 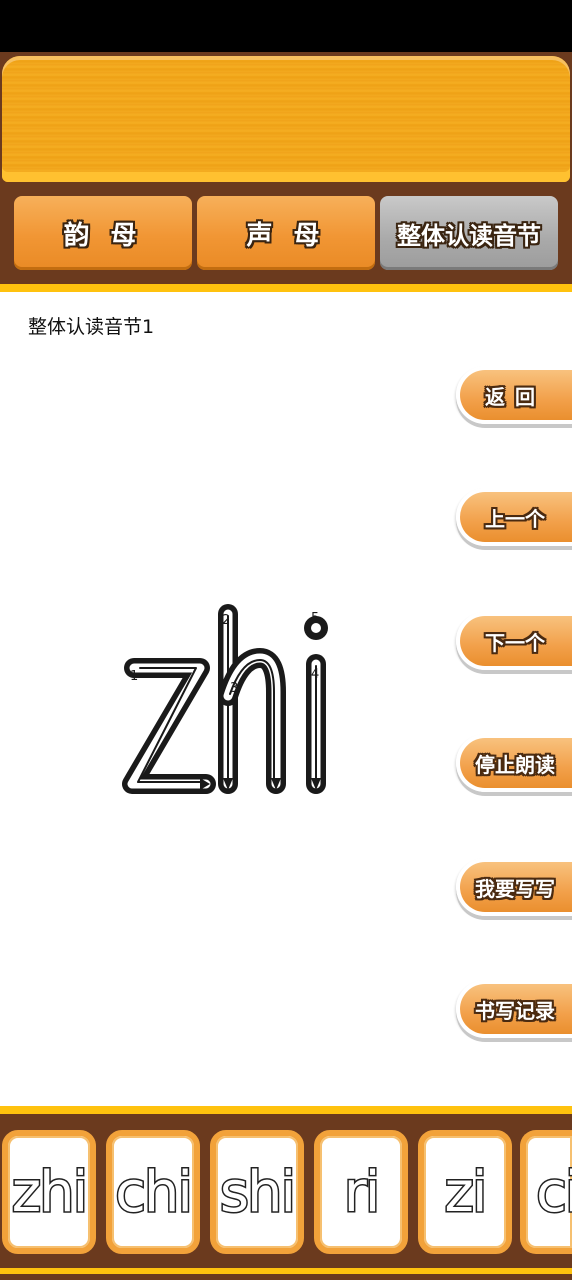 I want to click on page-title: 整体认读音节1, so click(x=91, y=327).